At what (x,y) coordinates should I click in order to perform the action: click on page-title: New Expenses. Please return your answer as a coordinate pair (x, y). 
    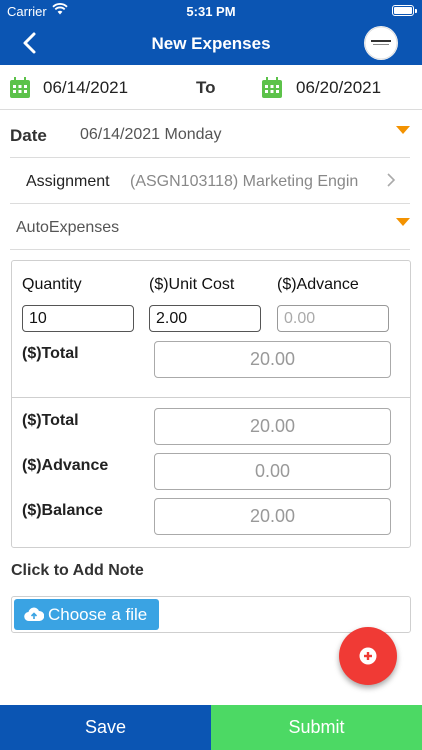
    Looking at the image, I should click on (211, 43).